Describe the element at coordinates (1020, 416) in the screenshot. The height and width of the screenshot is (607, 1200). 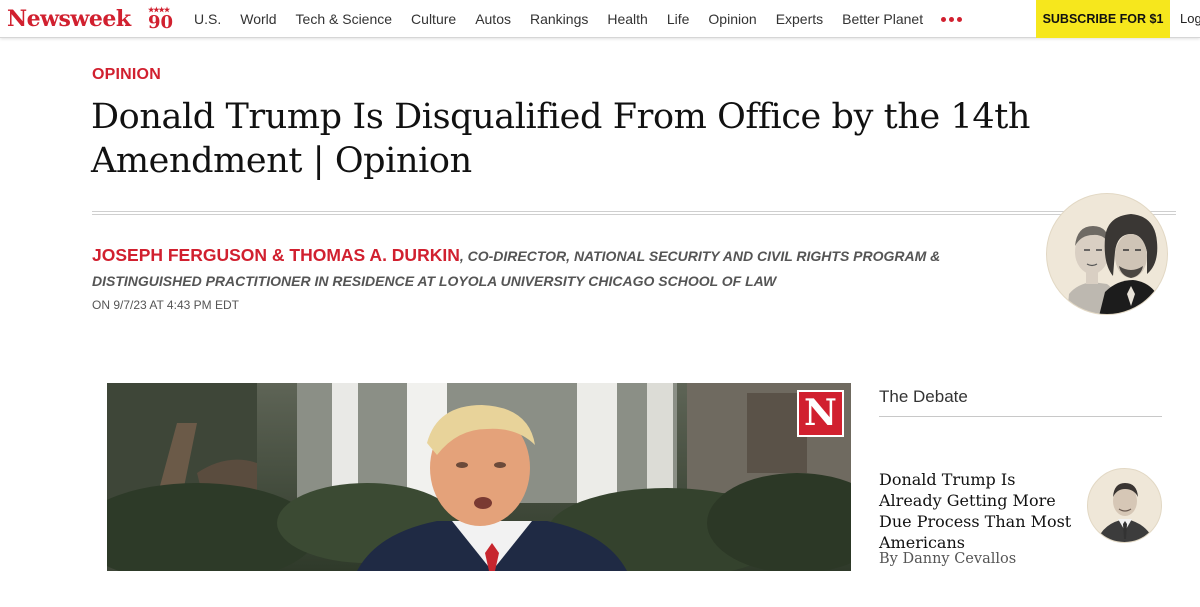
I see `sidebar-divider` at that location.